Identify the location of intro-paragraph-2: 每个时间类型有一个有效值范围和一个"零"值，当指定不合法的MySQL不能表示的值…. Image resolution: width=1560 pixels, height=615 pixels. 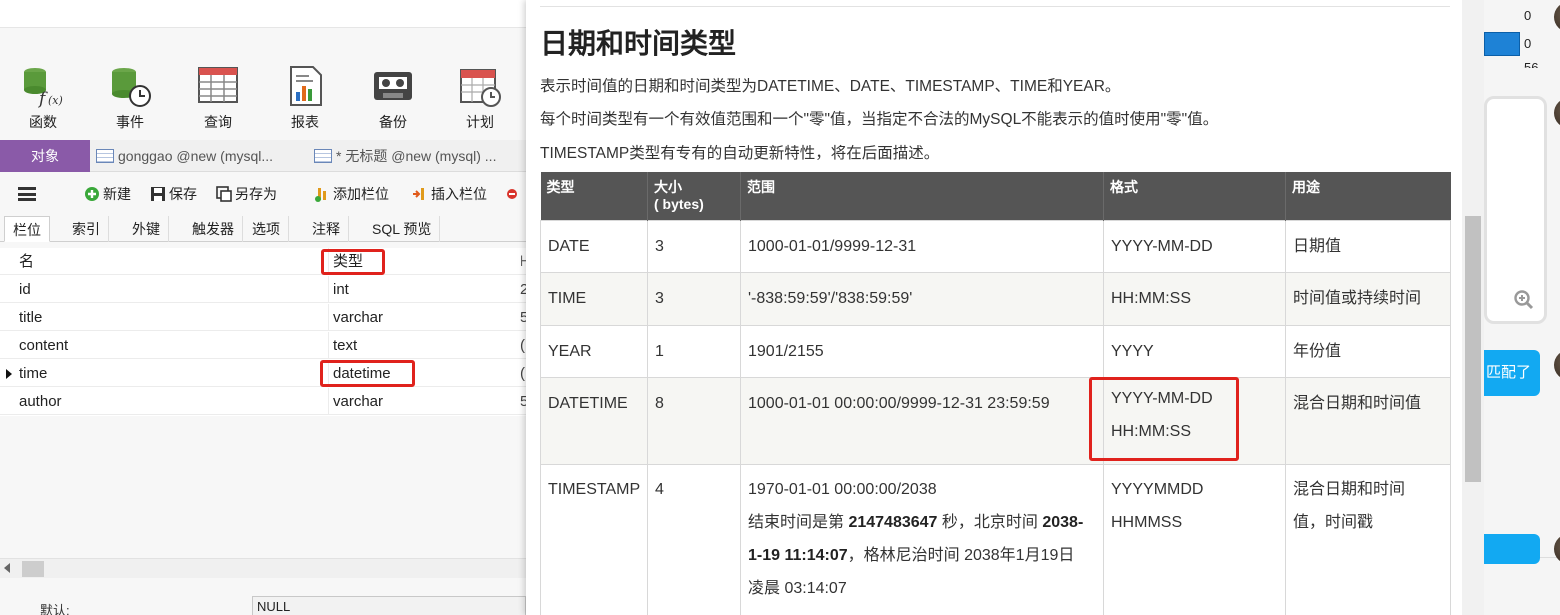
(879, 119).